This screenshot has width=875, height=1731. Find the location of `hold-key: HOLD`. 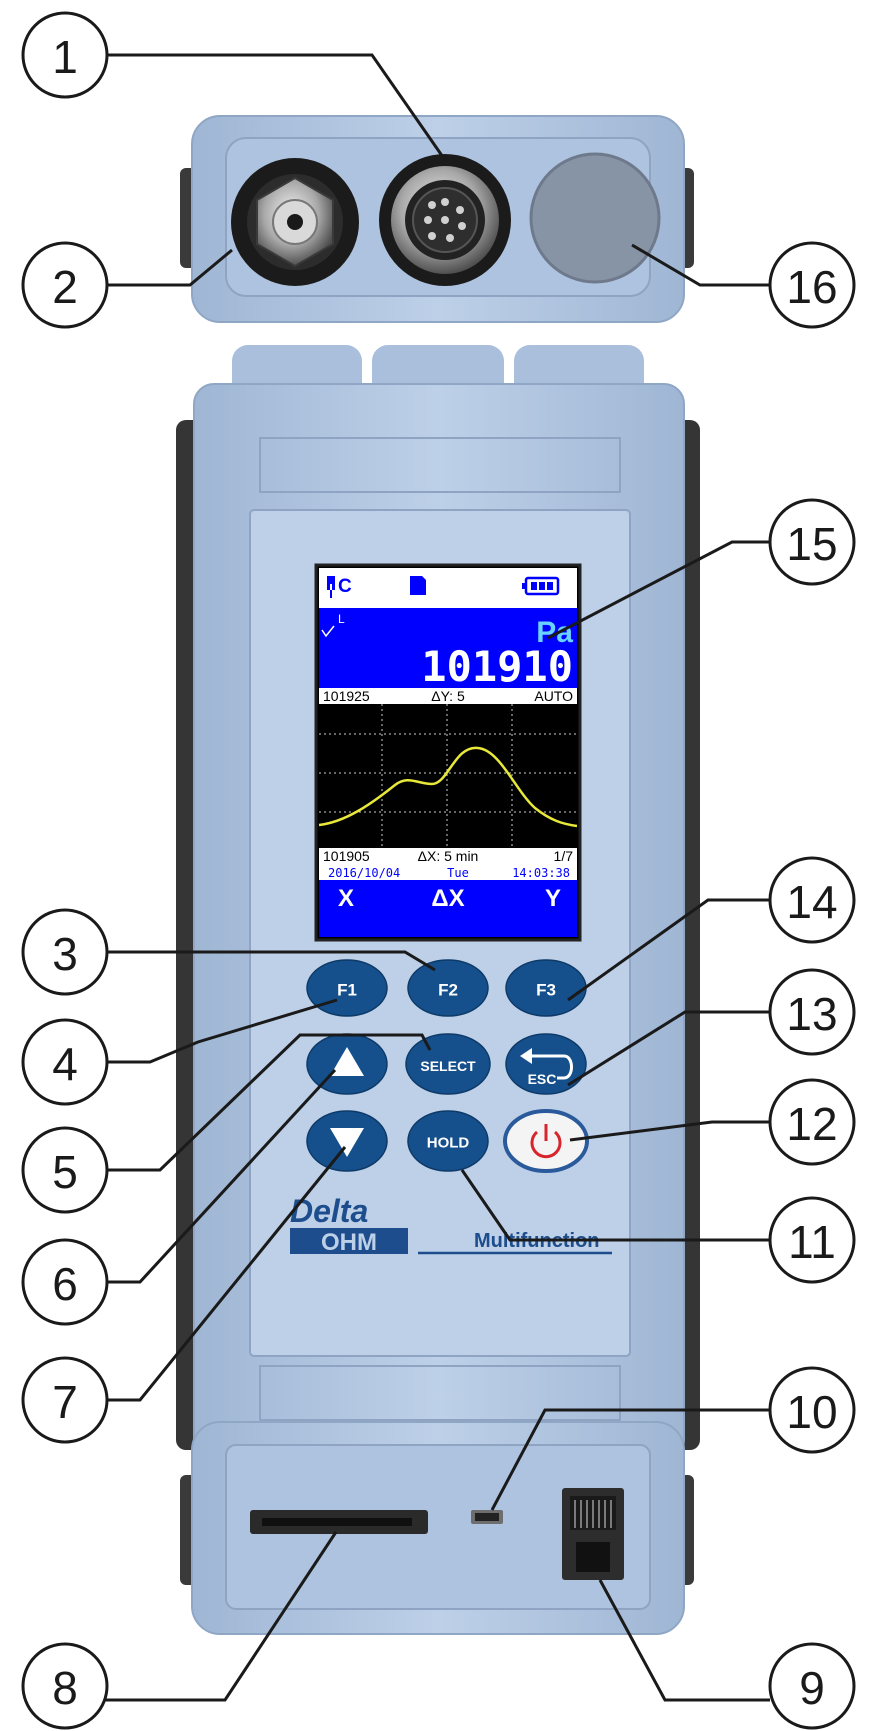

hold-key: HOLD is located at coordinates (448, 1141).